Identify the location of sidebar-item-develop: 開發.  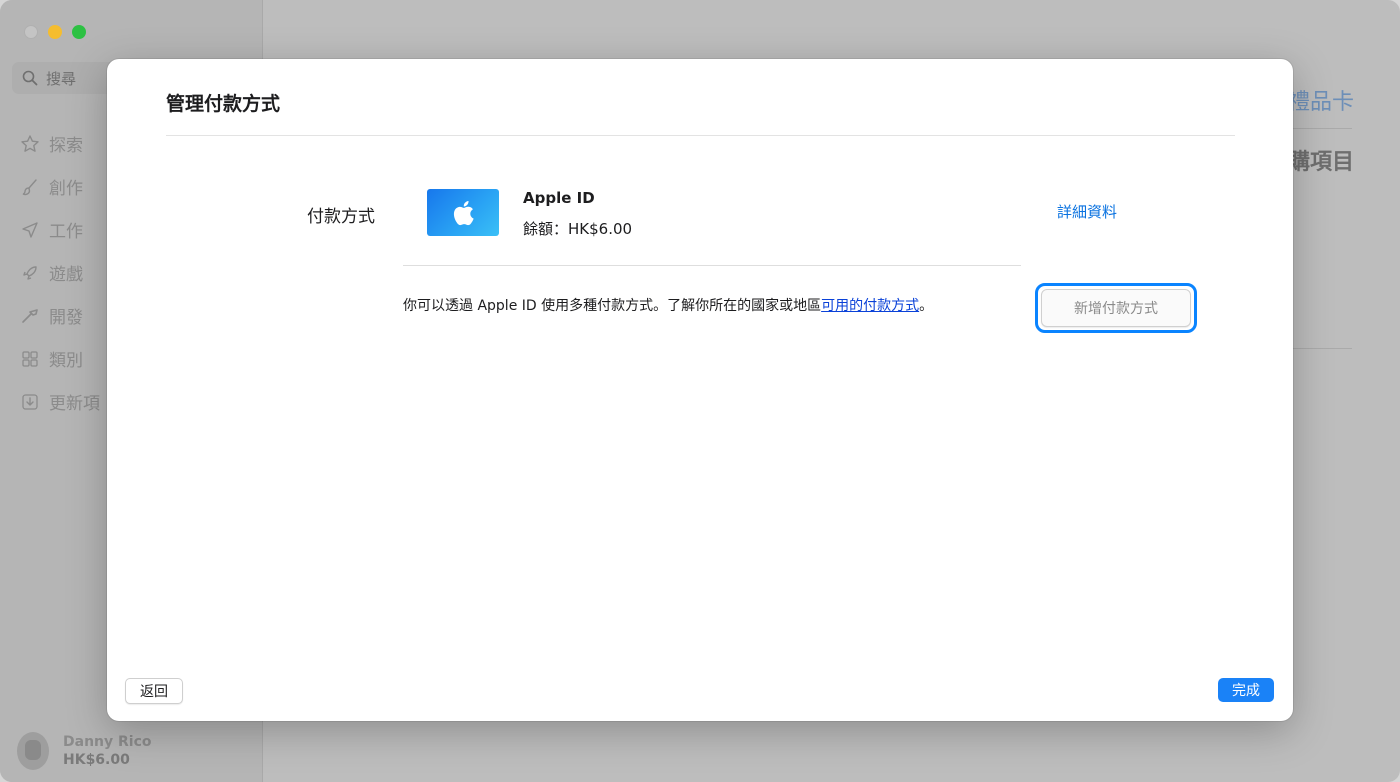
(60, 315).